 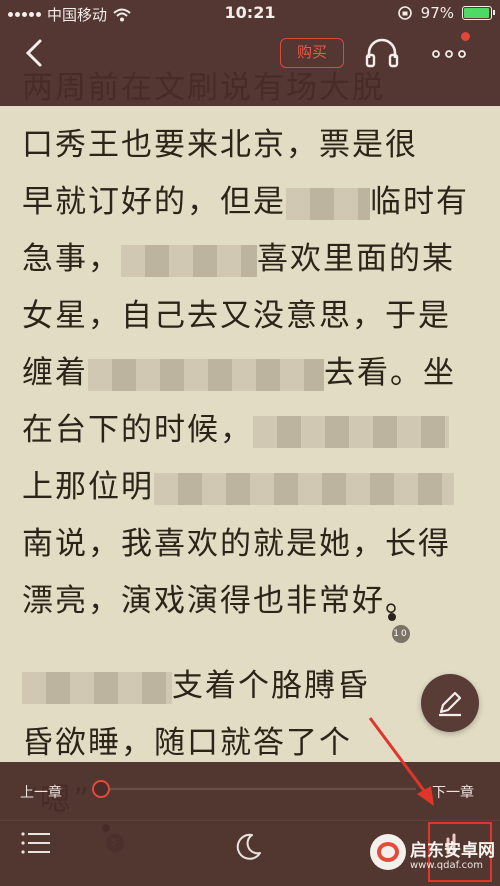 I want to click on watermark-name: 启东安卓网, so click(x=452, y=851).